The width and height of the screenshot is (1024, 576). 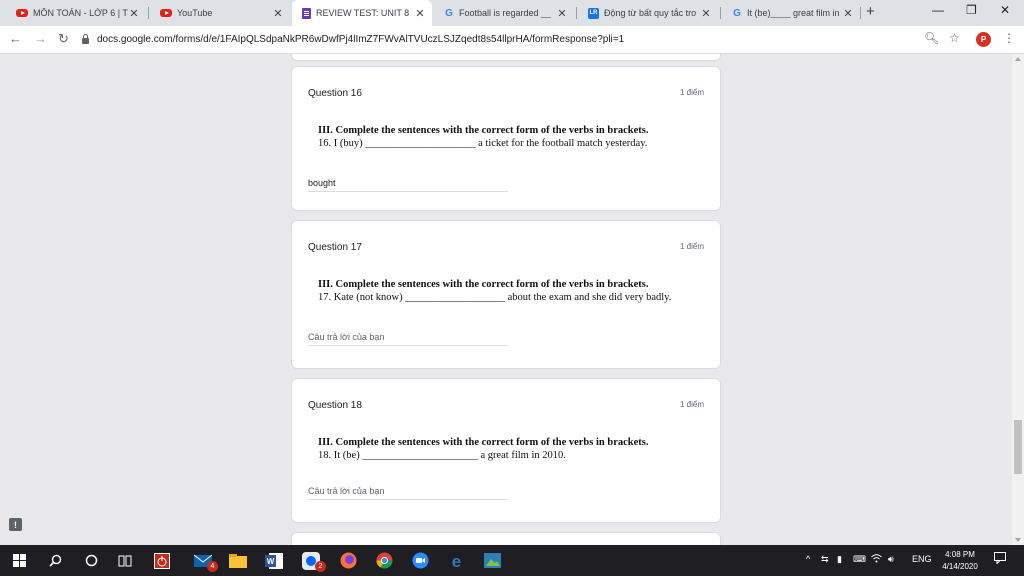 I want to click on tab-youtube: YouTube ✕, so click(x=220, y=13).